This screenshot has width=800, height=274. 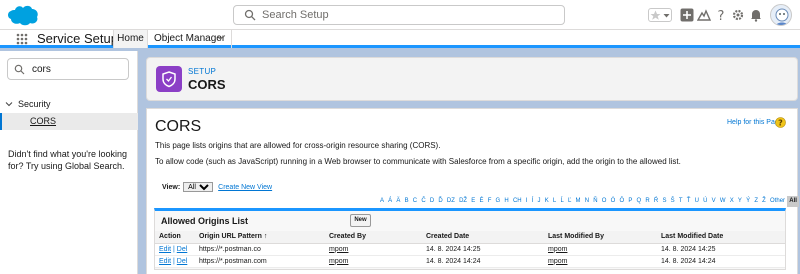 What do you see at coordinates (407, 15) in the screenshot?
I see `search-input` at bounding box center [407, 15].